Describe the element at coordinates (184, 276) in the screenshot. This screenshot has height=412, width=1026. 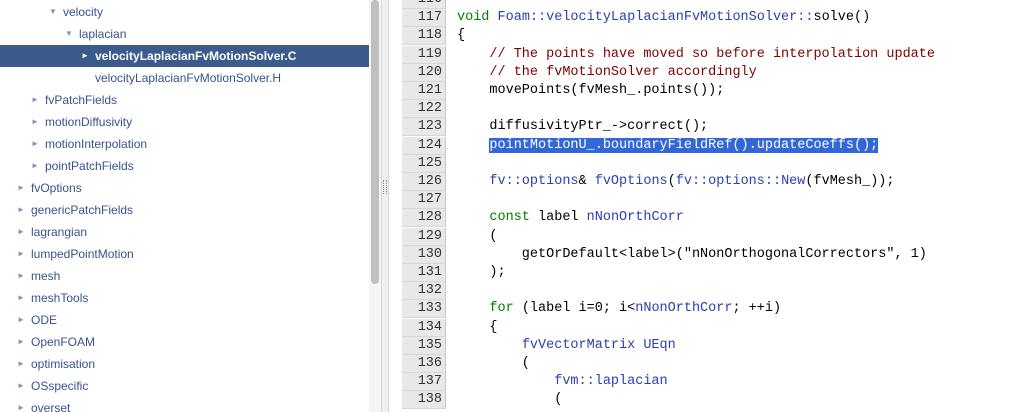
I see `tree-item: ► mesh` at that location.